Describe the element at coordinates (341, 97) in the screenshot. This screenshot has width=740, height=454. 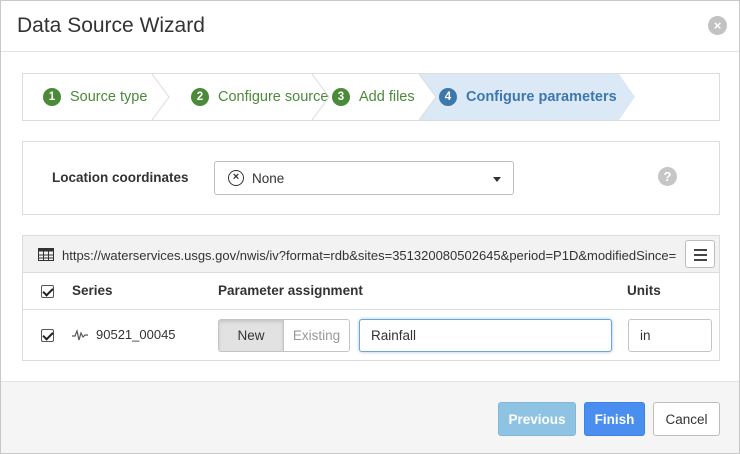
I see `step-number-badge: 3` at that location.